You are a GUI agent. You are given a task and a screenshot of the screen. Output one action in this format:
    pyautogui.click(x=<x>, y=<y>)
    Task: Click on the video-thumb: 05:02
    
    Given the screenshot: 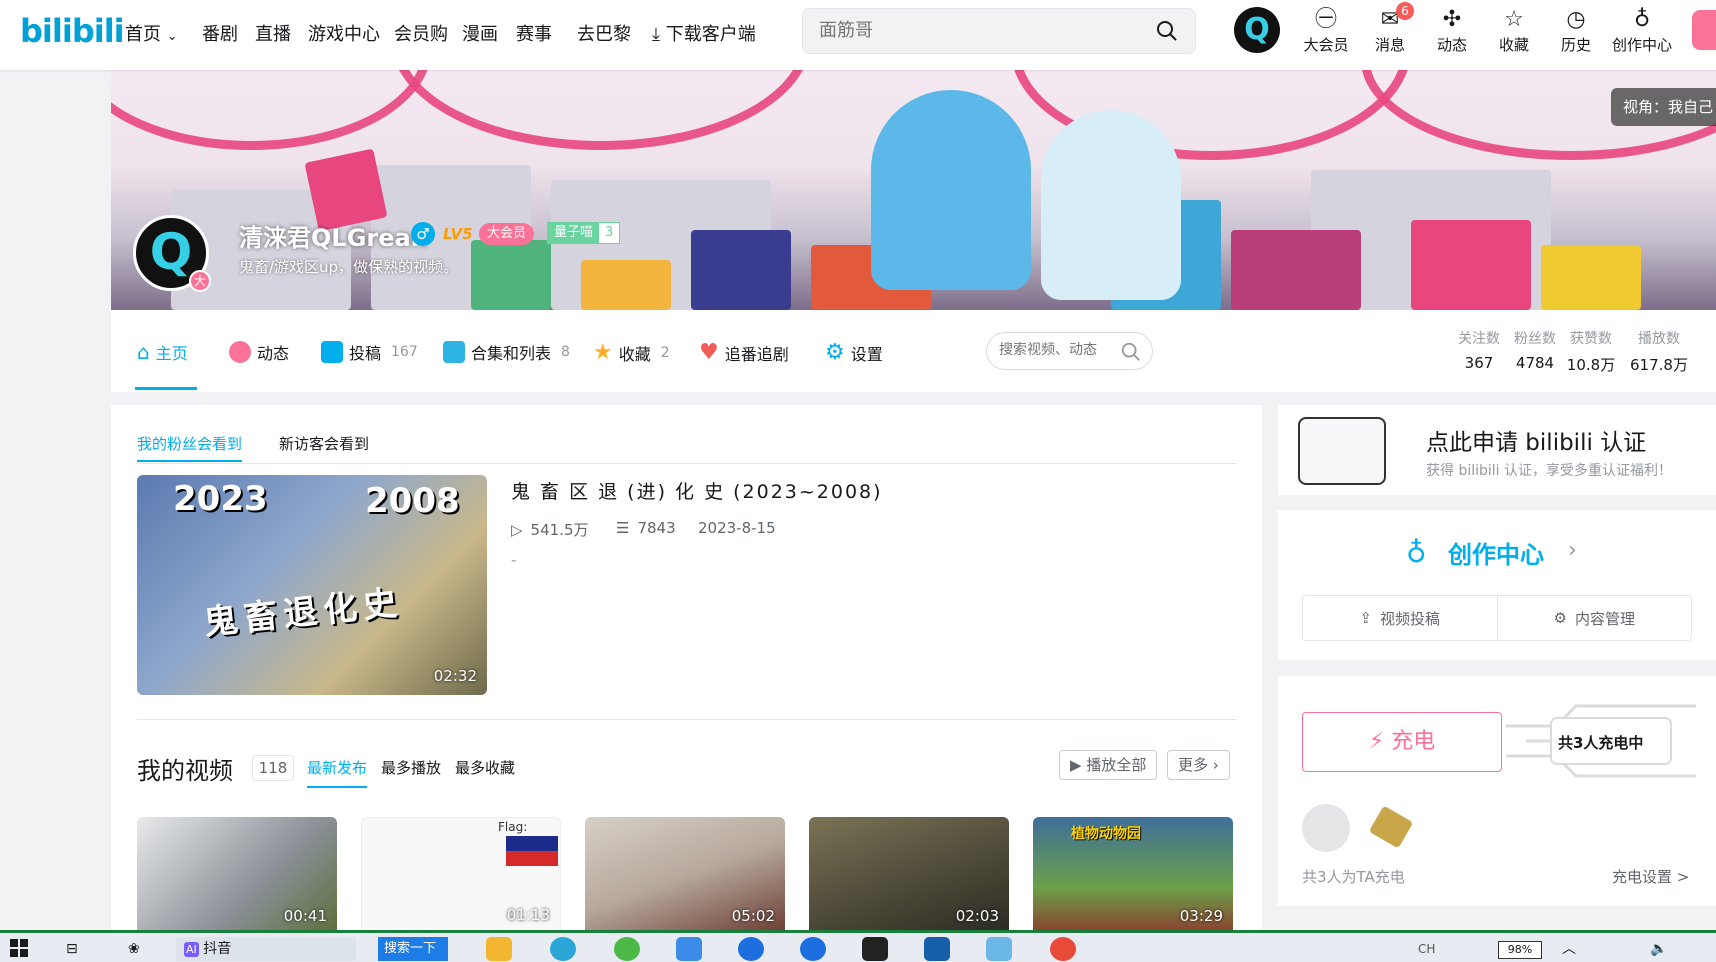 What is the action you would take?
    pyautogui.click(x=685, y=876)
    